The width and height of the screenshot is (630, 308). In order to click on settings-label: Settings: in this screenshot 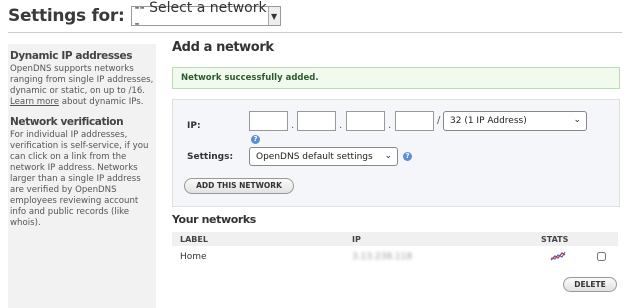, I will do `click(210, 157)`.